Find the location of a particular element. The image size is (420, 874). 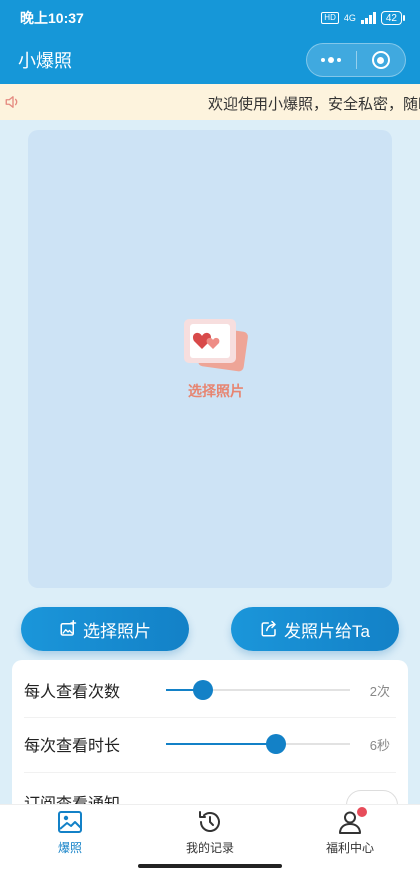

view-duration-value: 6秒 is located at coordinates (379, 745).